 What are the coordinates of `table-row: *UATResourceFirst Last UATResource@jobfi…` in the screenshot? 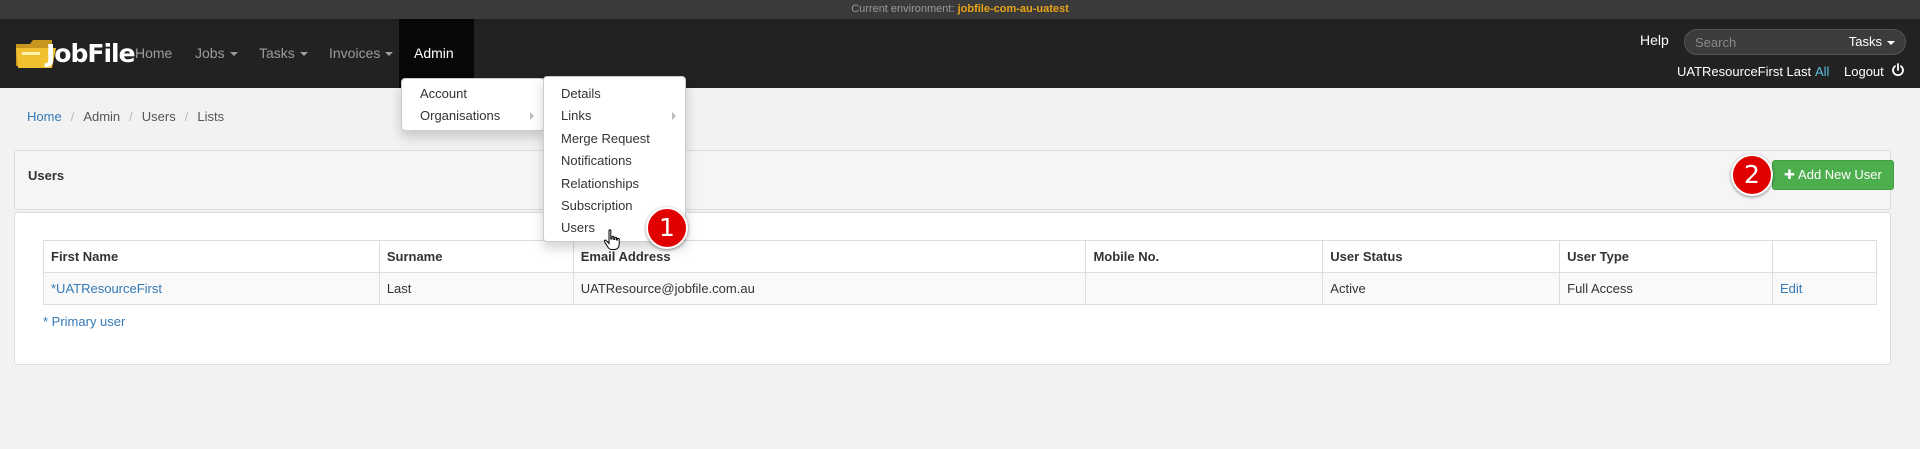 It's located at (960, 288).